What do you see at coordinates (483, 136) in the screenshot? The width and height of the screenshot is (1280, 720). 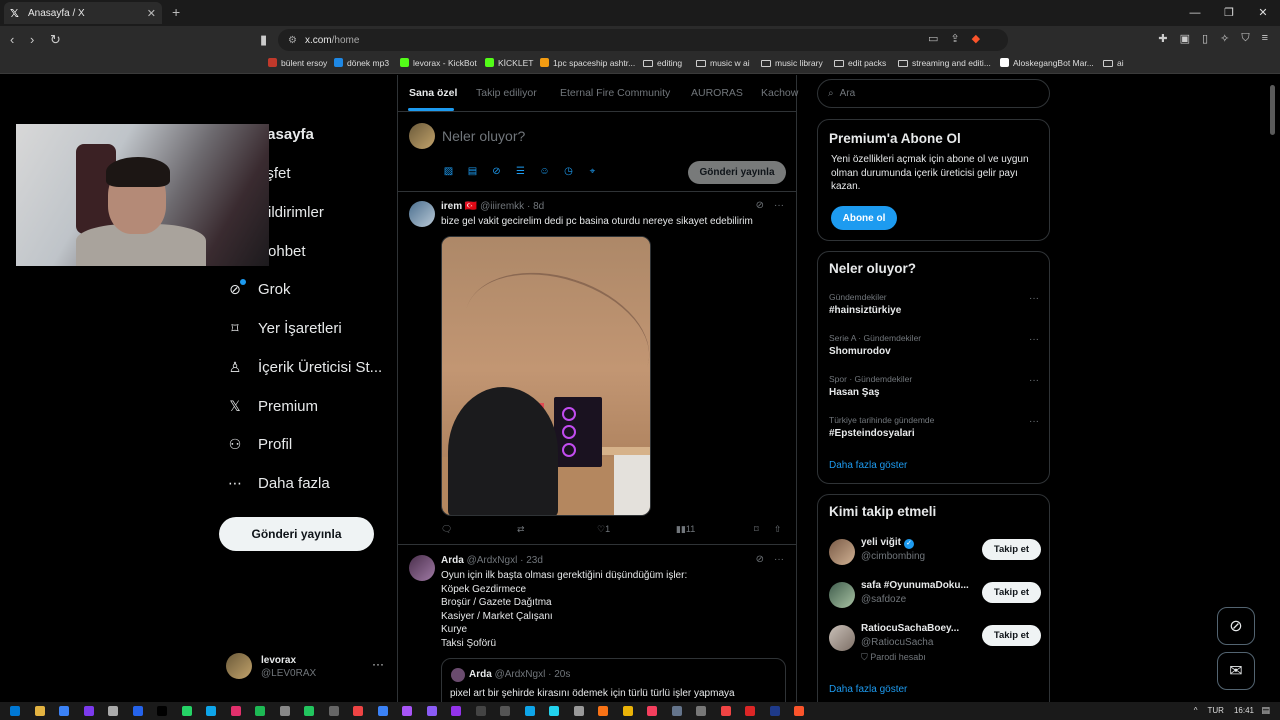 I see `compose-input: Neler oluyor?` at bounding box center [483, 136].